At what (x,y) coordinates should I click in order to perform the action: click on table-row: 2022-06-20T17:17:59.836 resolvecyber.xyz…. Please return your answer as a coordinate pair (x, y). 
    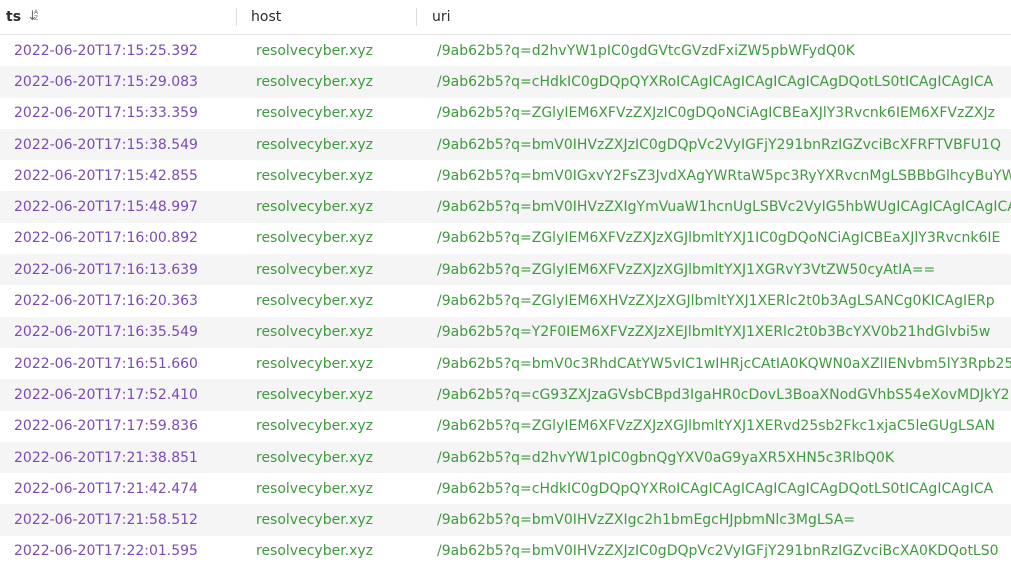
    Looking at the image, I should click on (505, 426).